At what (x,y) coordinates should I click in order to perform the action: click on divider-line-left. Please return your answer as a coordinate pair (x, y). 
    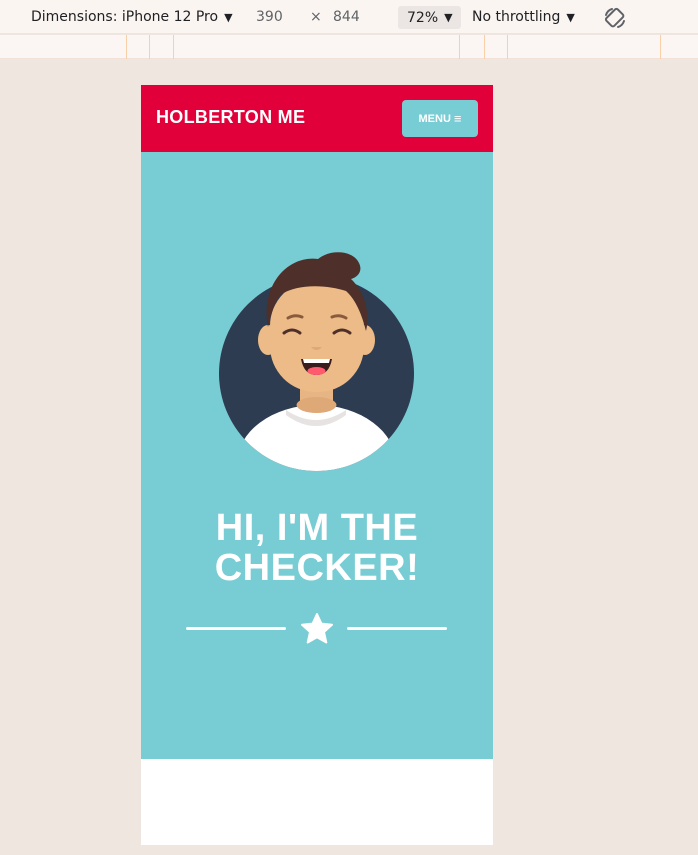
    Looking at the image, I should click on (236, 628).